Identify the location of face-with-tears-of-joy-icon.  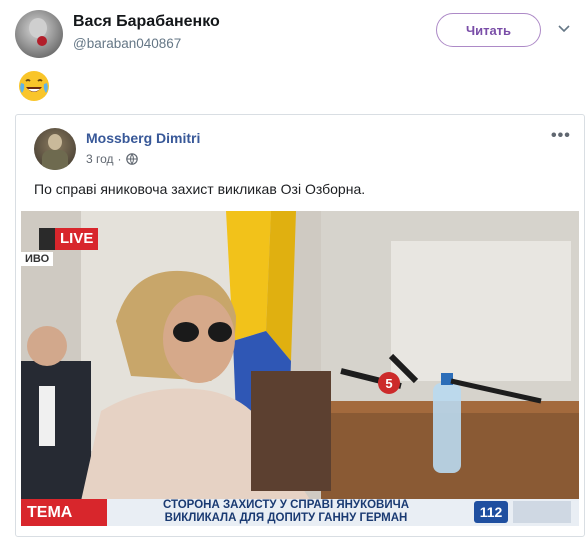
(34, 86).